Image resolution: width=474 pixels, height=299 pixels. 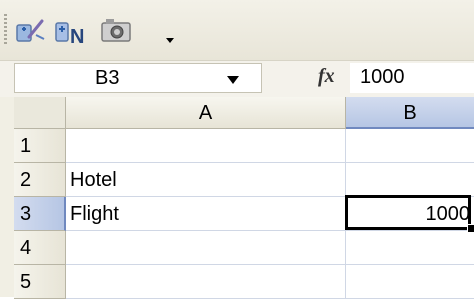 What do you see at coordinates (470, 228) in the screenshot?
I see `fill-handle` at bounding box center [470, 228].